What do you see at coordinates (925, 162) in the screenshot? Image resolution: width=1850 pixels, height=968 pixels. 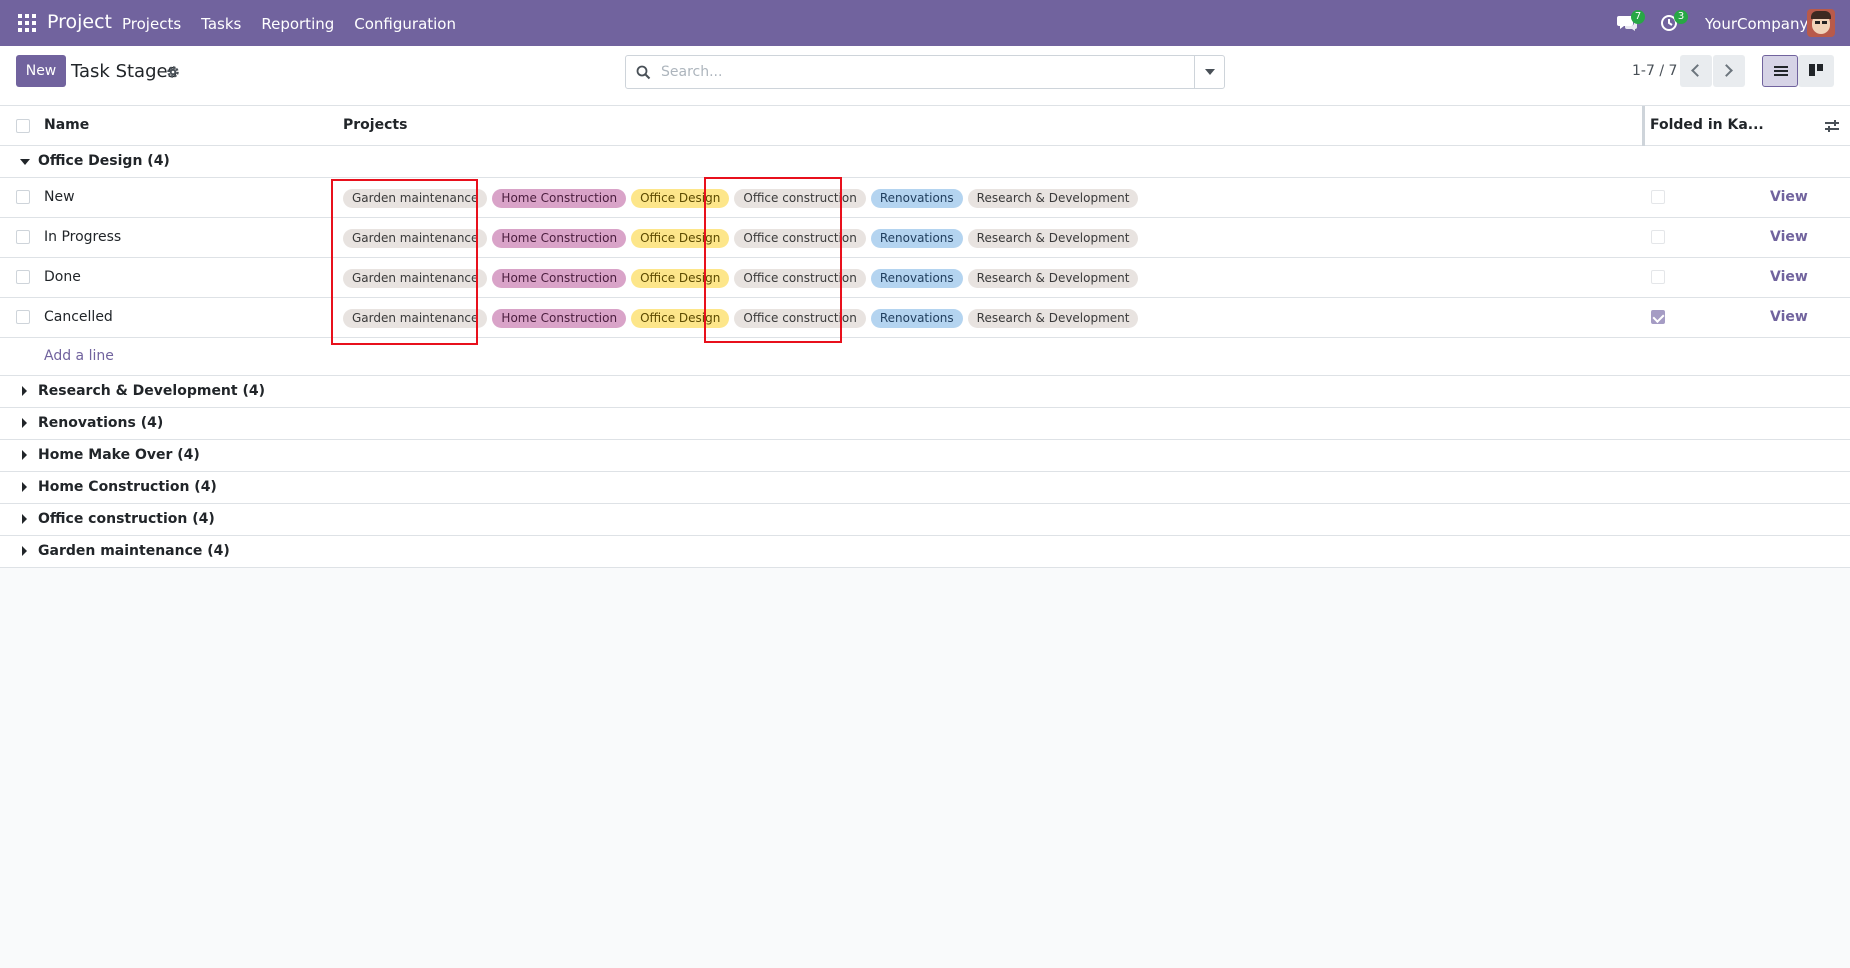 I see `group-row-expanded: Office Design (4)` at bounding box center [925, 162].